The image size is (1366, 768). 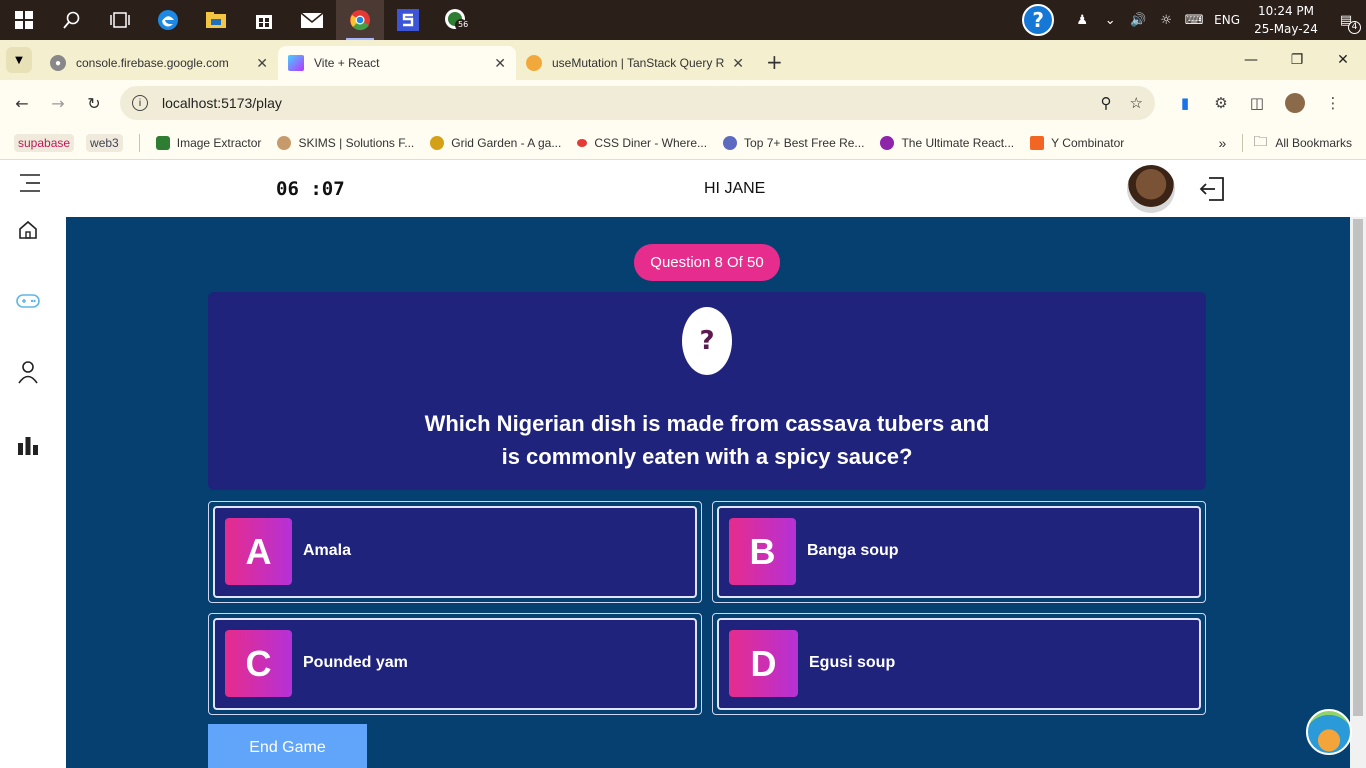 I want to click on keyboard-icon: ⌨, so click(x=1194, y=20).